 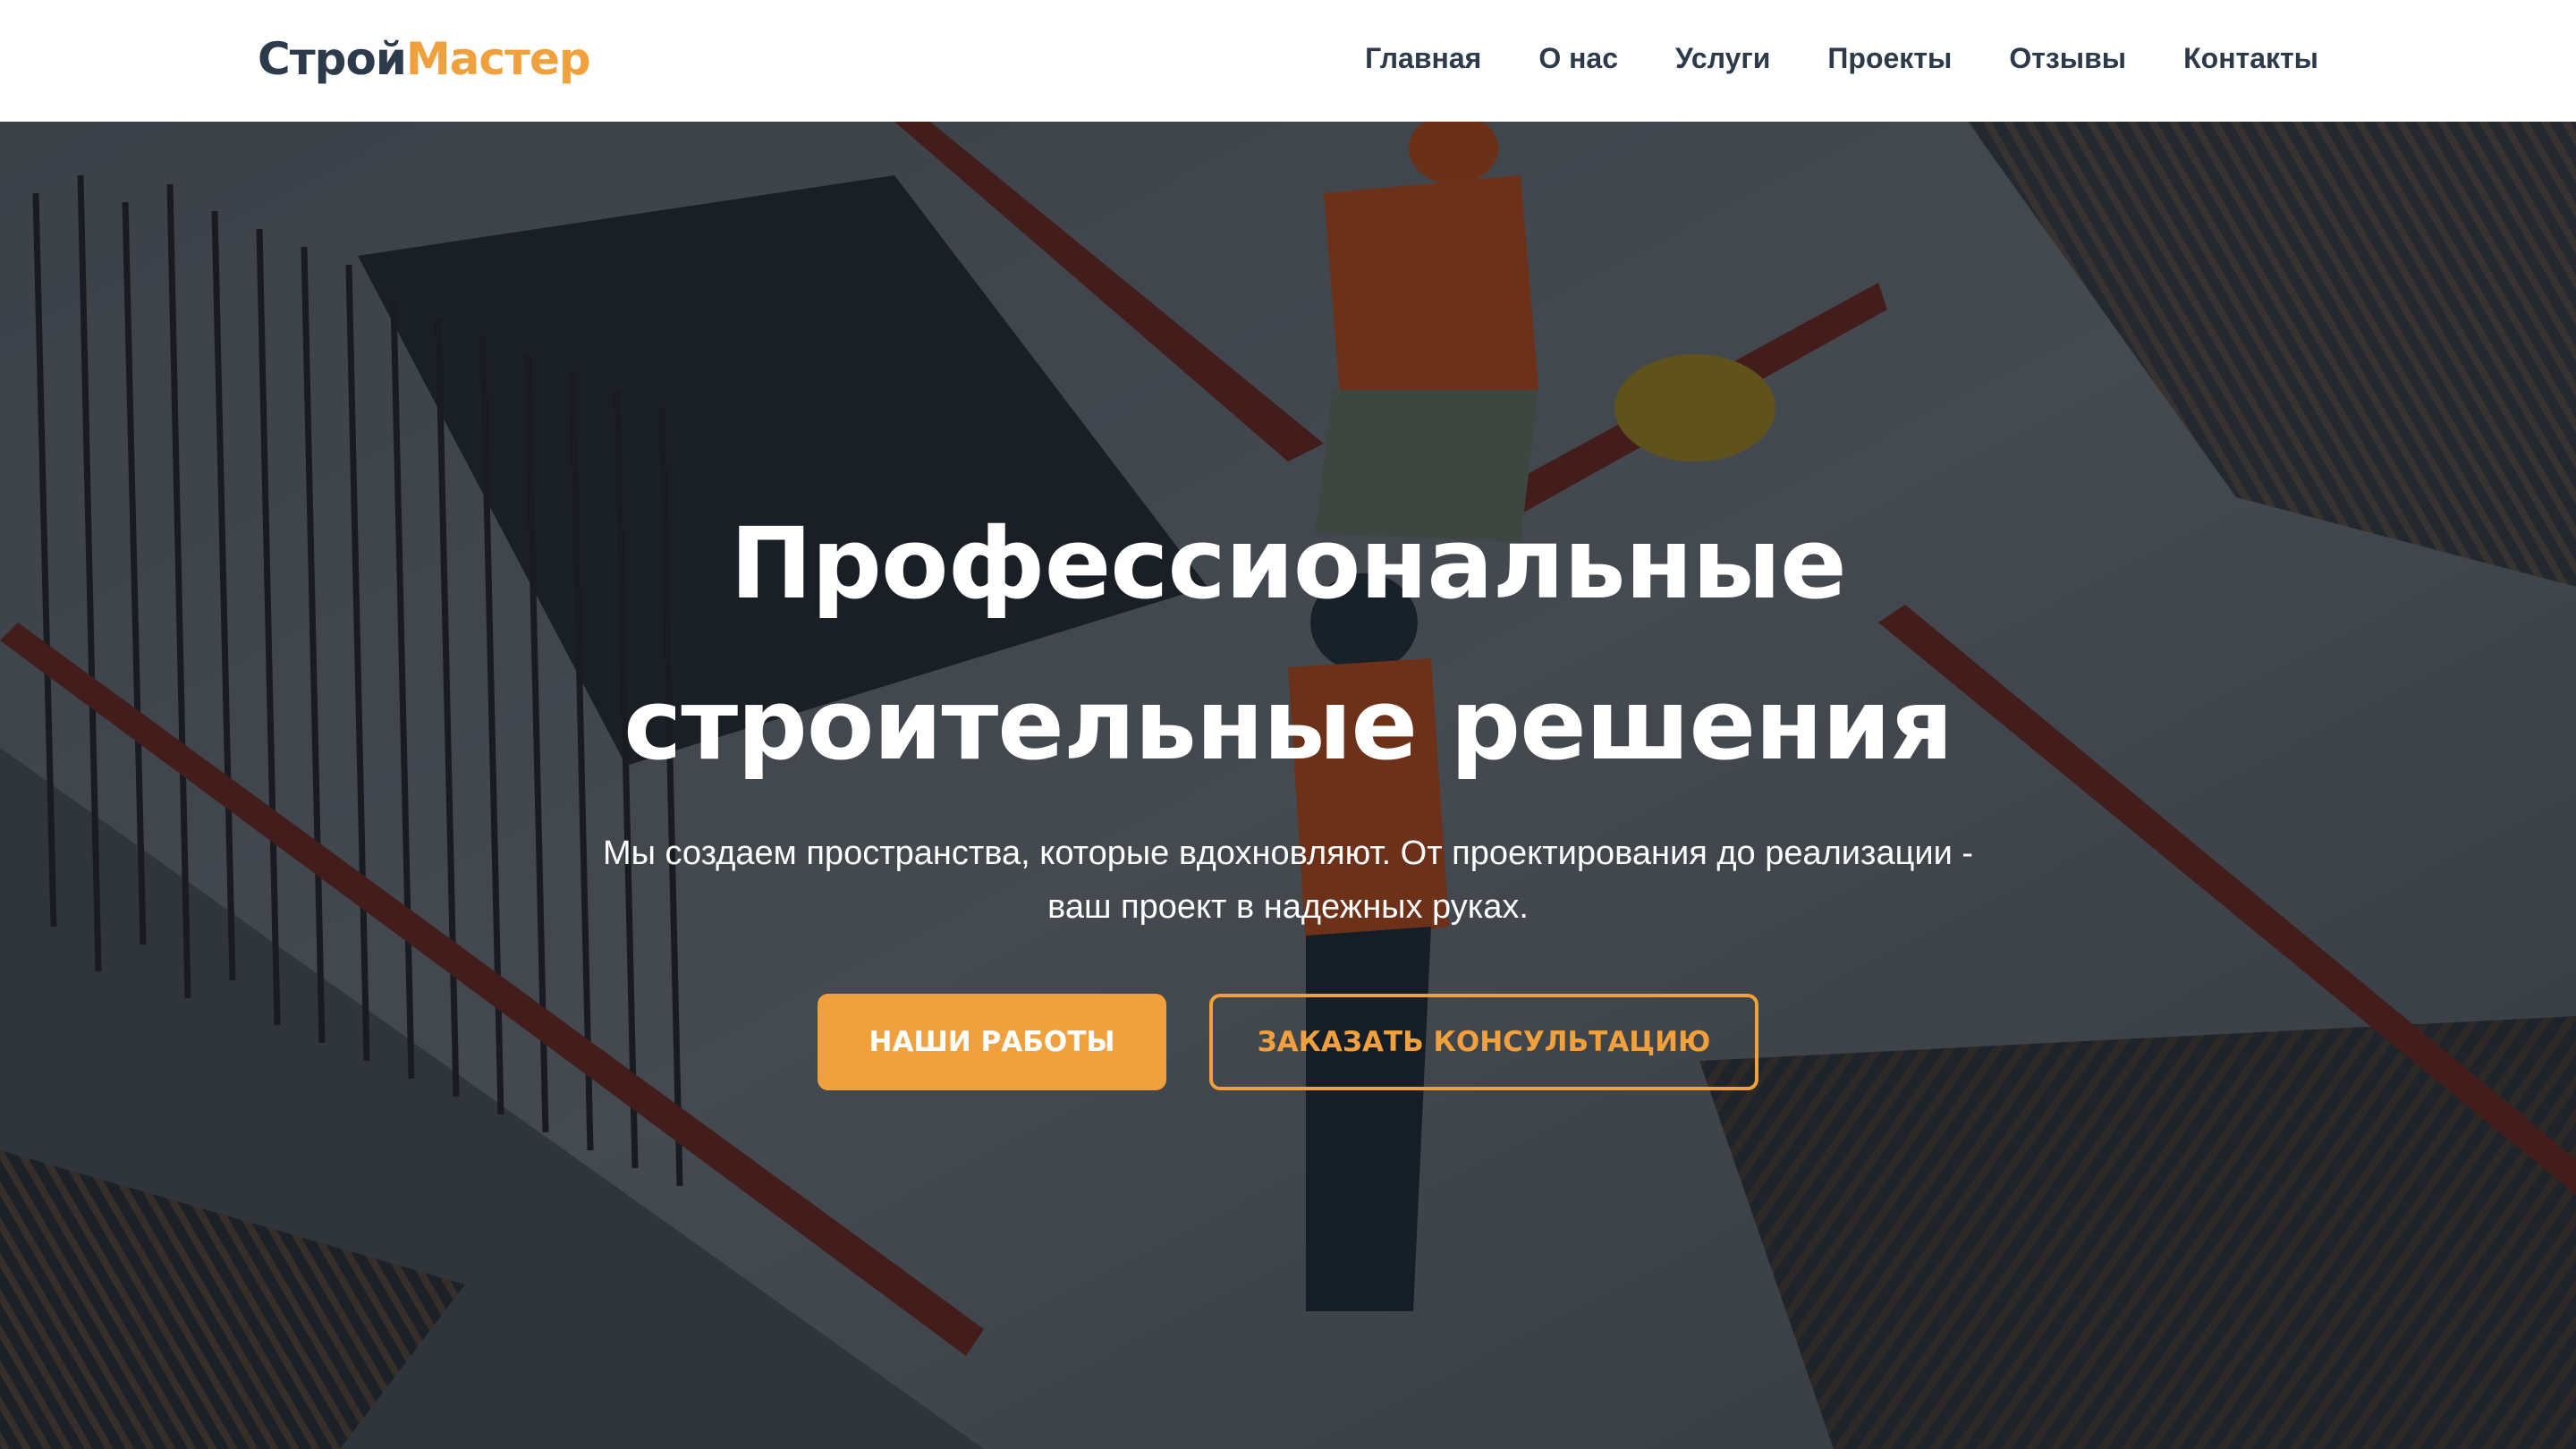 I want to click on nav-link-services: Услуги, so click(x=1722, y=58).